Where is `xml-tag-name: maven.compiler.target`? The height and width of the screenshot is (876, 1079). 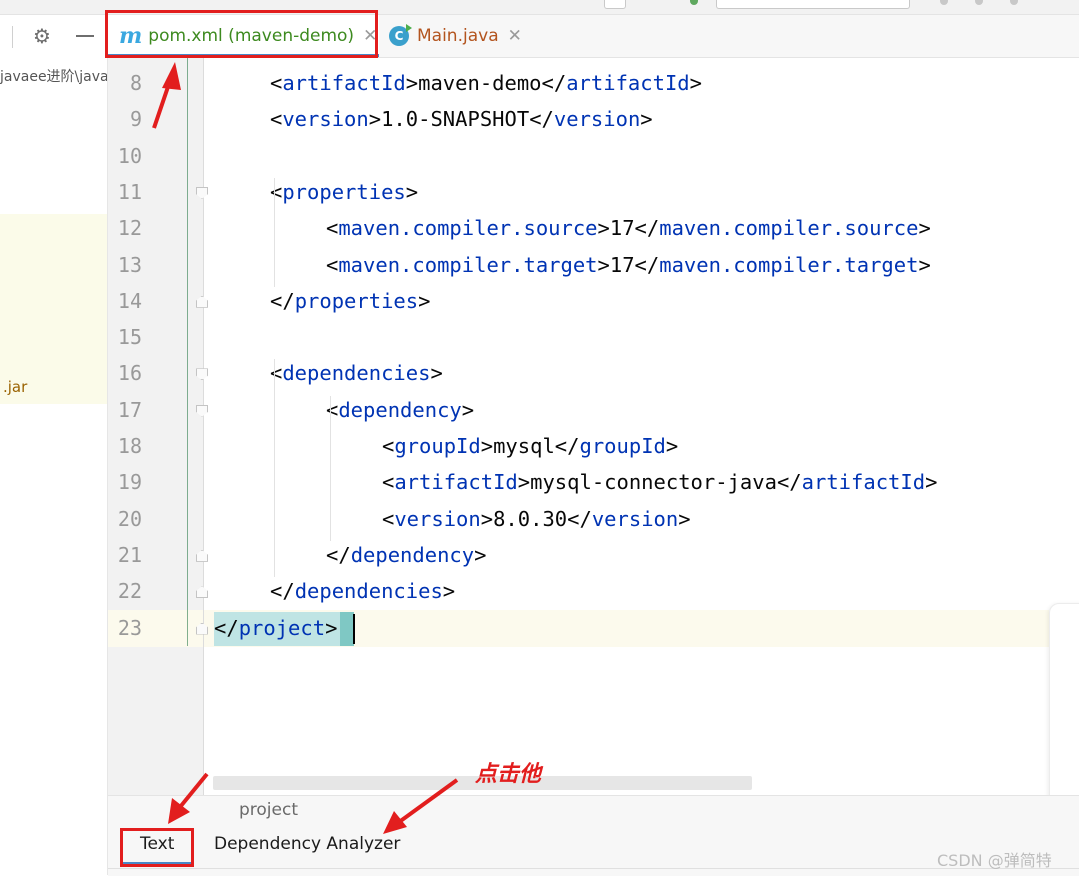 xml-tag-name: maven.compiler.target is located at coordinates (789, 264).